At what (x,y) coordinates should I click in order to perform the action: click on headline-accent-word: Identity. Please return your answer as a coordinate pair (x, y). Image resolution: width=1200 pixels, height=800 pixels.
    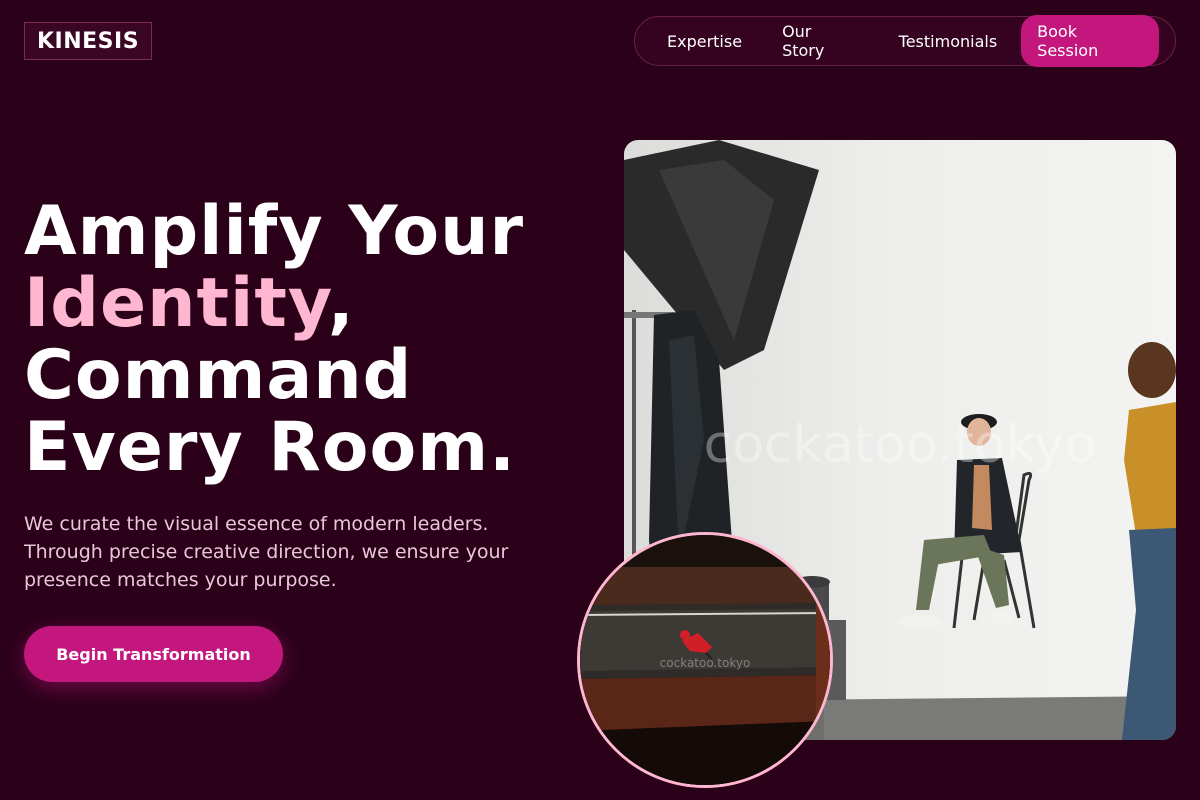
    Looking at the image, I should click on (176, 303).